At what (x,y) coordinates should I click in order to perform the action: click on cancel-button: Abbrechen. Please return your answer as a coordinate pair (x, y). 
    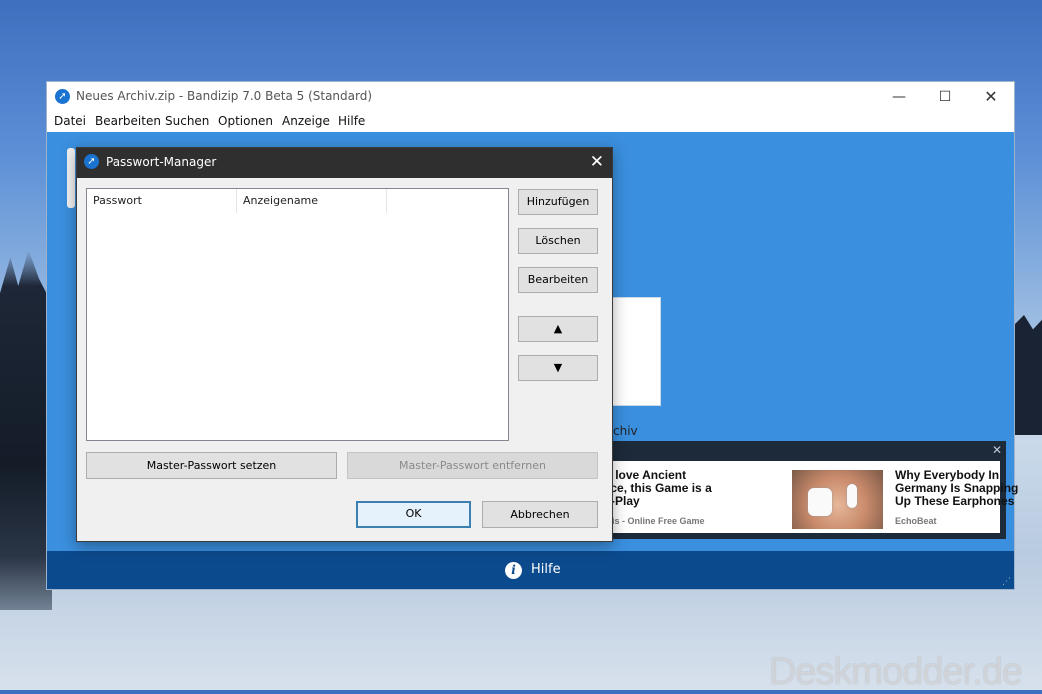
    Looking at the image, I should click on (540, 514).